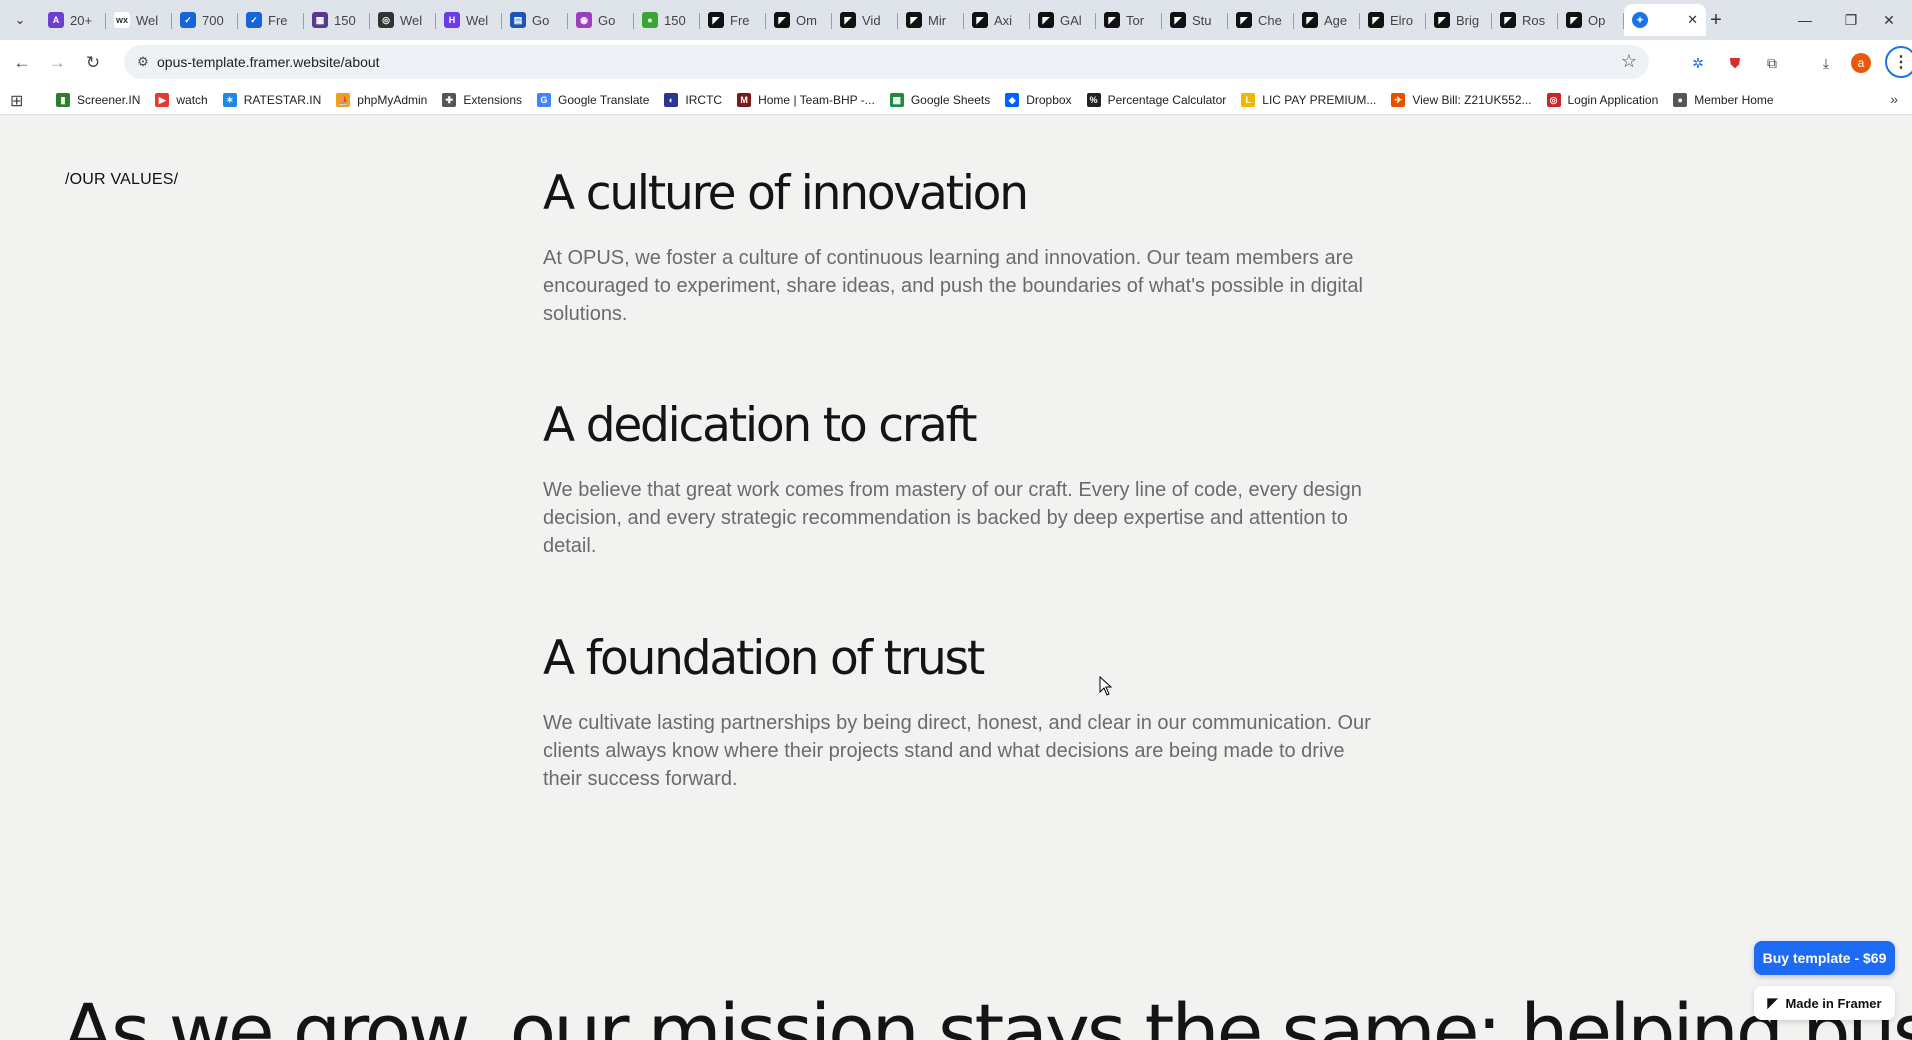  Describe the element at coordinates (1692, 20) in the screenshot. I see `close-tab-icon: ✕` at that location.